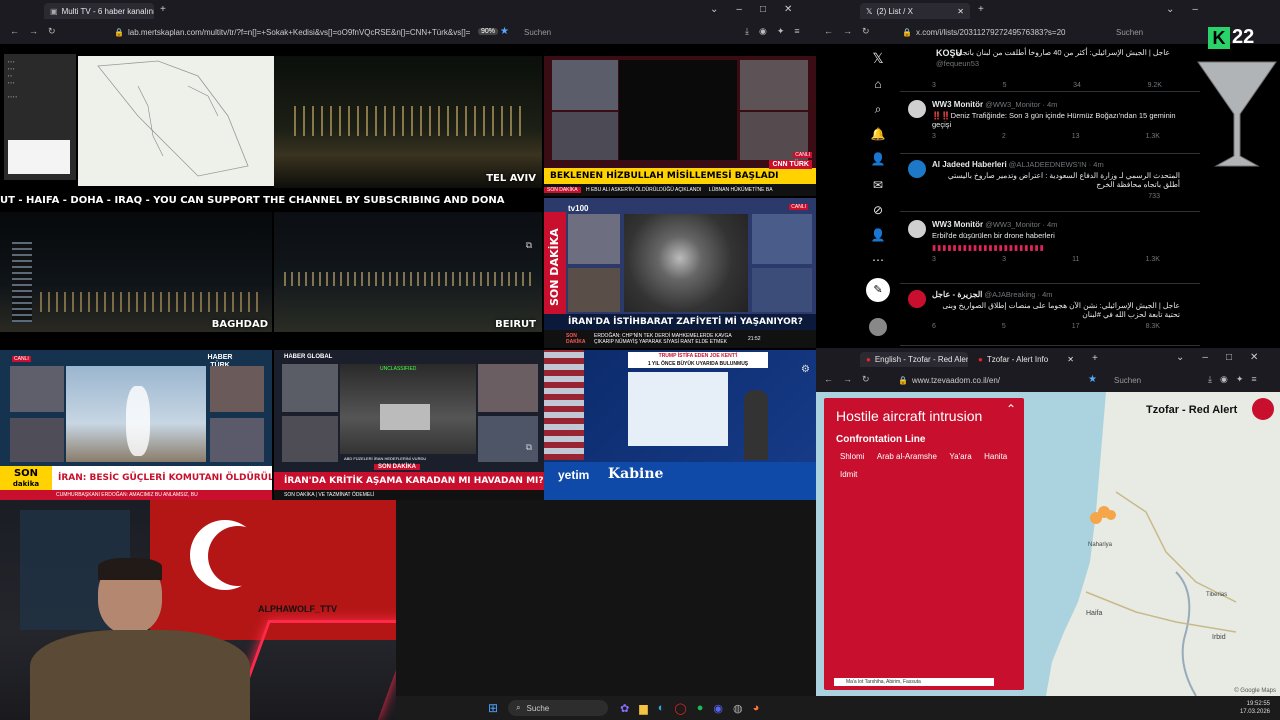 The height and width of the screenshot is (720, 1280). What do you see at coordinates (914, 359) in the screenshot?
I see `alert-tab-1: ● English - Tzofar - Red Alert ✕` at bounding box center [914, 359].